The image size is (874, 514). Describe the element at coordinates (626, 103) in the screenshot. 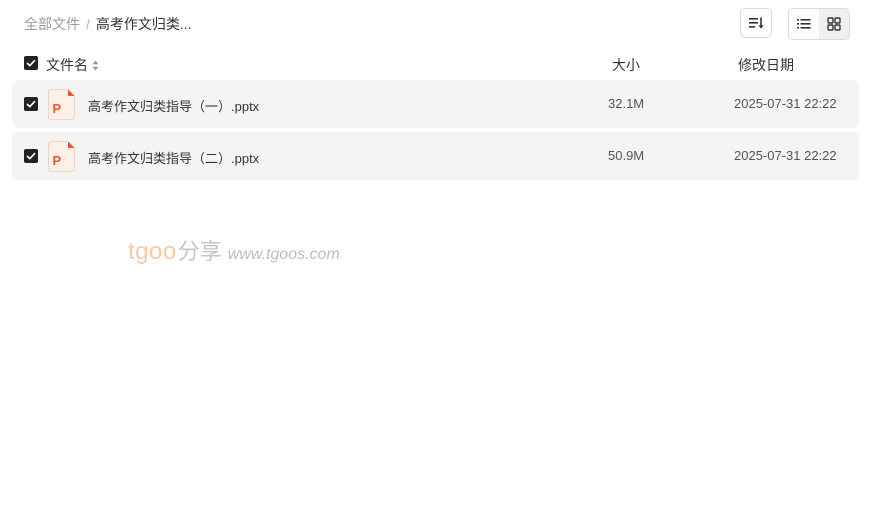

I see `file-size: 32.1M` at that location.